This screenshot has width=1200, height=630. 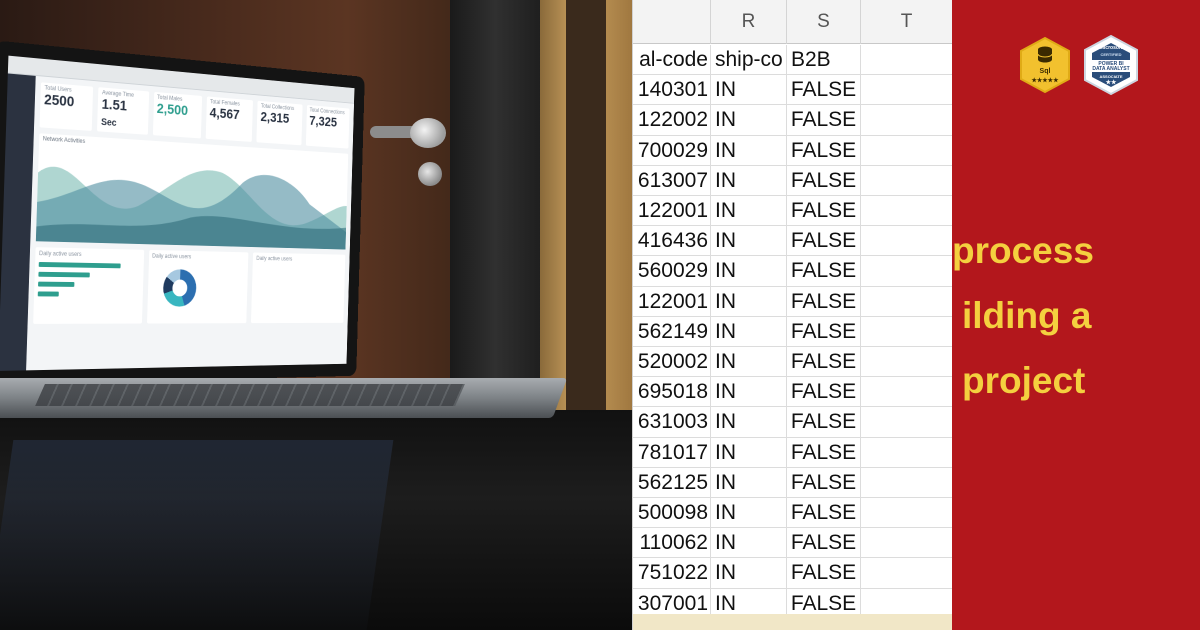 I want to click on postal-code-cell: 416436, so click(x=672, y=241).